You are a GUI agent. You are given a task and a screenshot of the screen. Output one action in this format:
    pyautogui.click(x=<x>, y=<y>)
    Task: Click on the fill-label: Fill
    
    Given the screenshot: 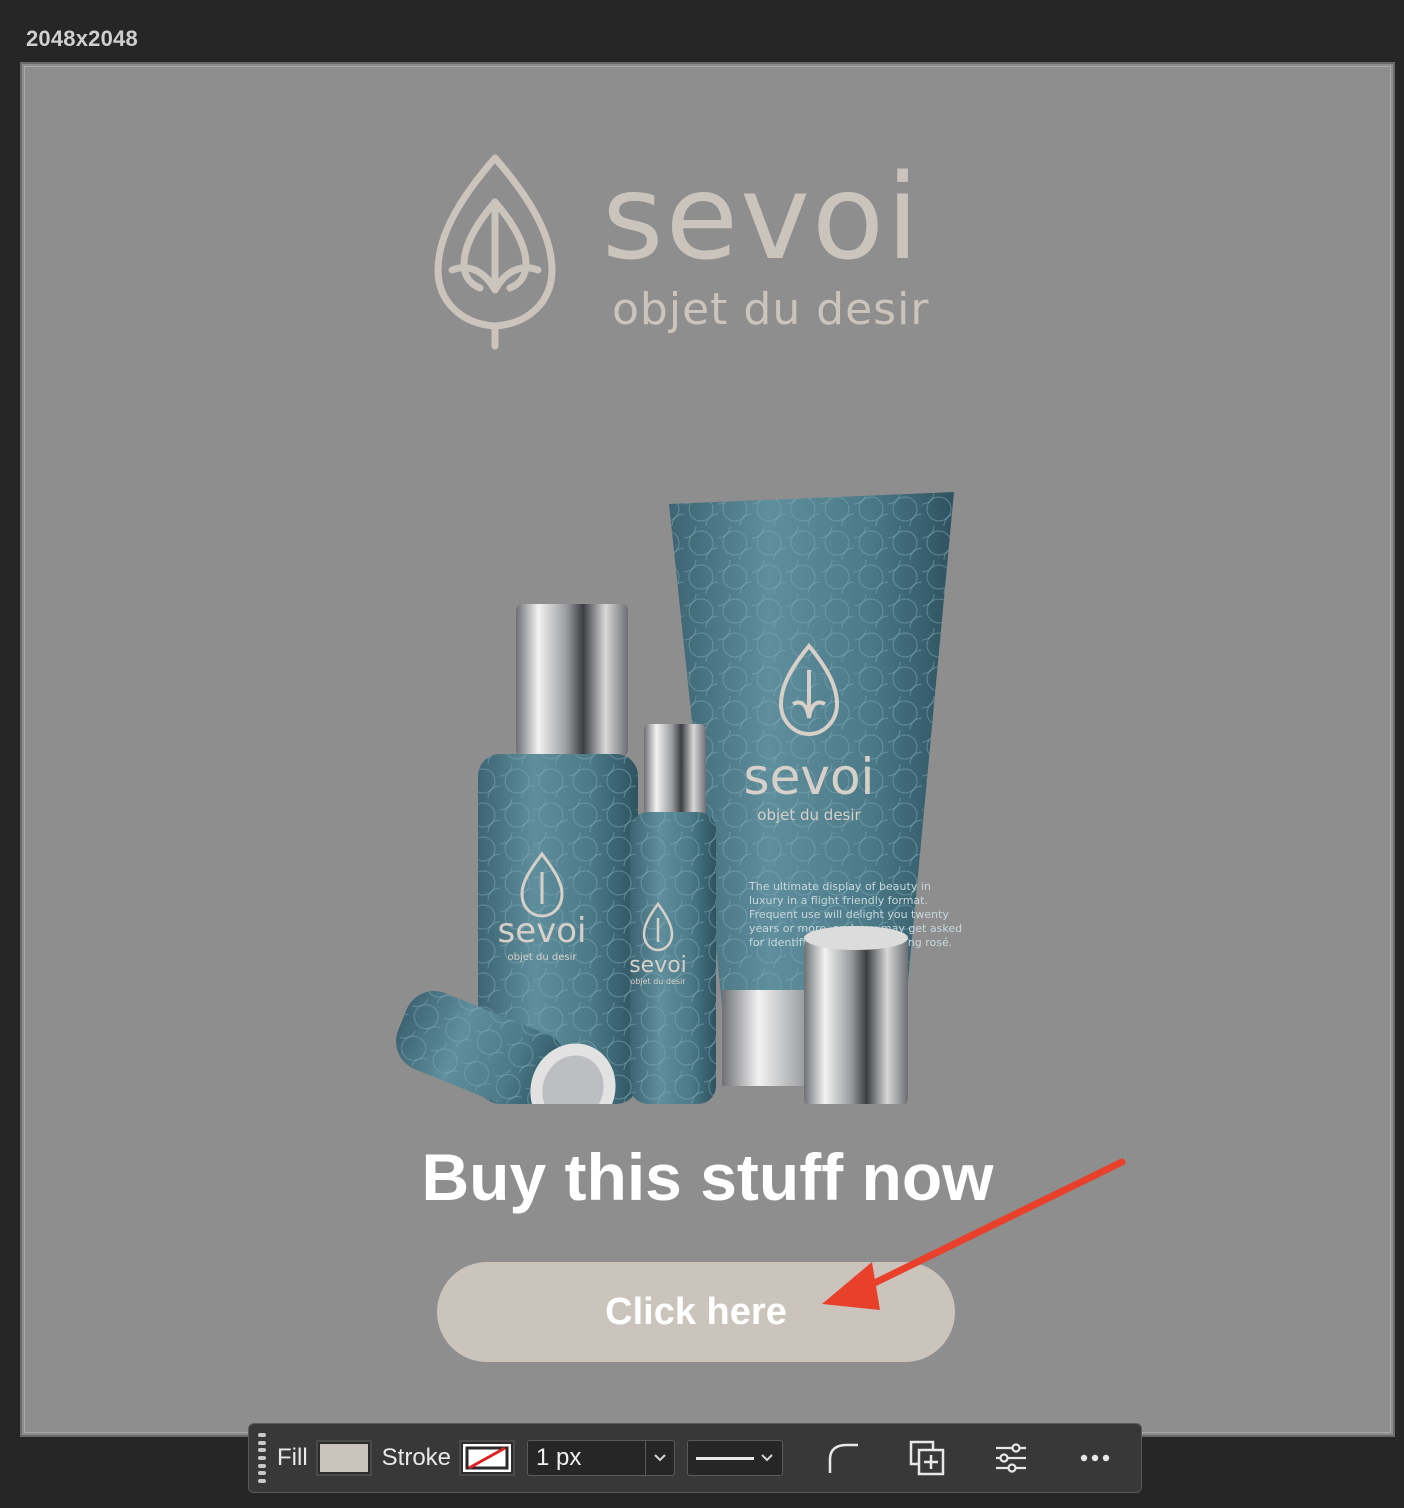 What is the action you would take?
    pyautogui.click(x=292, y=1457)
    